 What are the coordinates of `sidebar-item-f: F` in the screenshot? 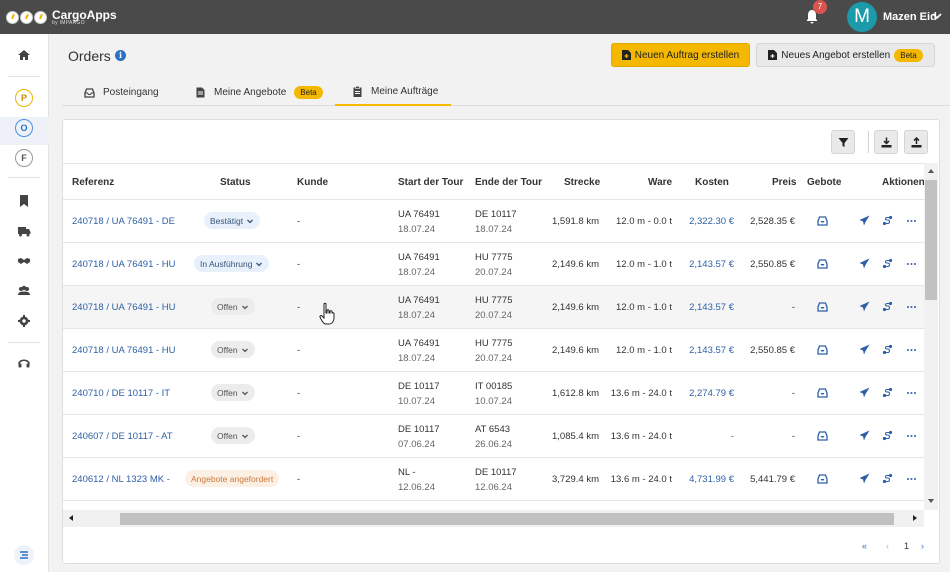 It's located at (24, 158).